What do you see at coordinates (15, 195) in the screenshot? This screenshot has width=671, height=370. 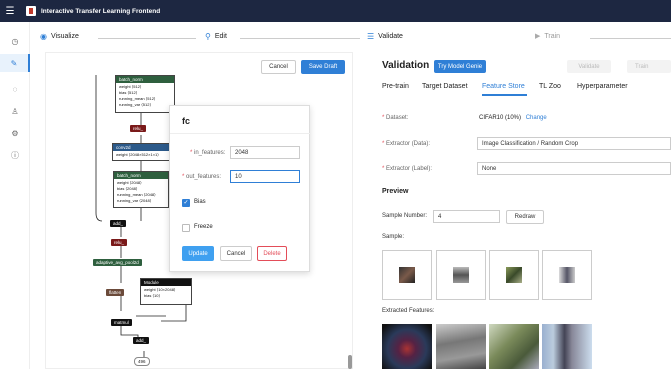 I see `sidebar: ◷ ✎ ◌ ♙ ⚙ ⓘ` at bounding box center [15, 195].